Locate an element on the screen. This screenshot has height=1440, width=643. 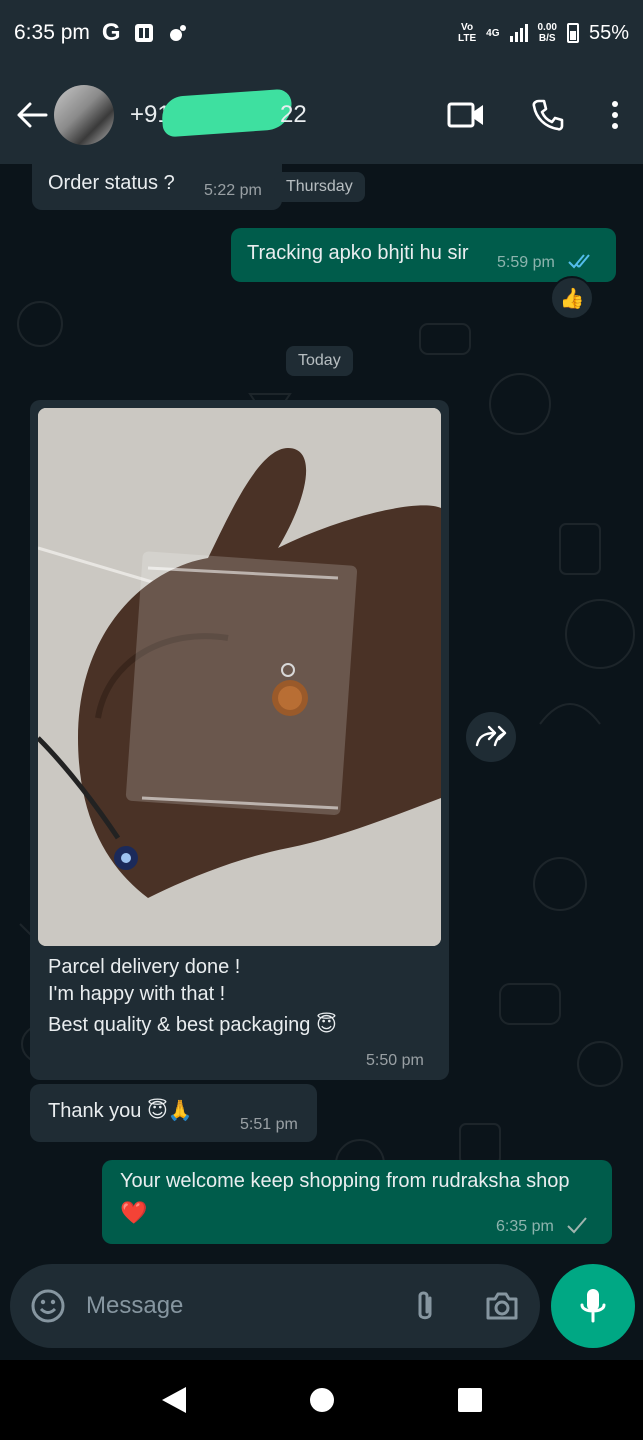
camera-icon is located at coordinates (502, 1306).